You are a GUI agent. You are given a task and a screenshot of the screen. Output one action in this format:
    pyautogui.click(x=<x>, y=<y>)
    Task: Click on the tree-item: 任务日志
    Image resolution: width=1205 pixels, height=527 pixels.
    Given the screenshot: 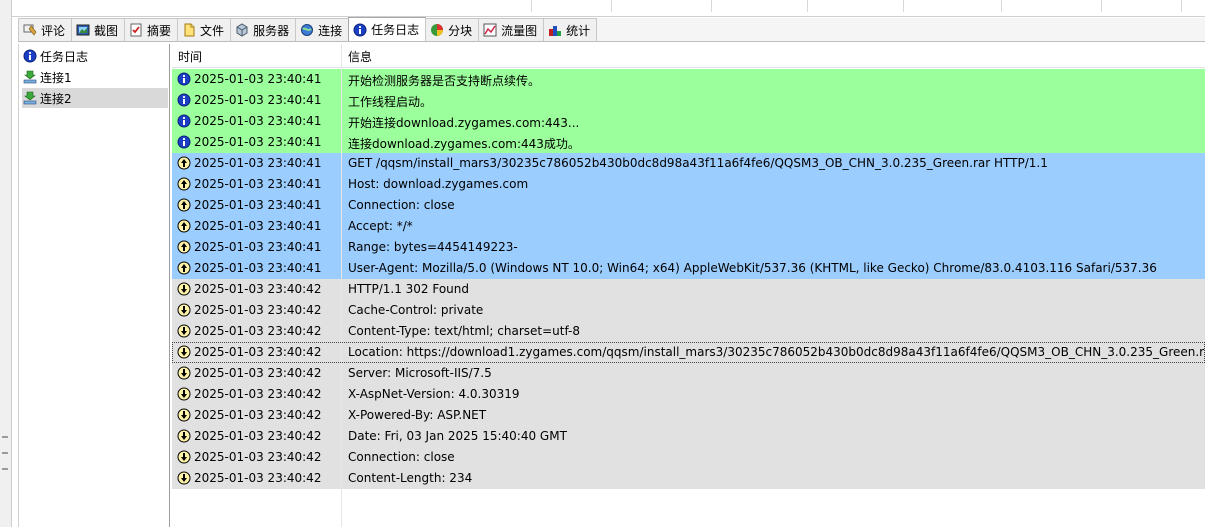 What is the action you would take?
    pyautogui.click(x=55, y=56)
    